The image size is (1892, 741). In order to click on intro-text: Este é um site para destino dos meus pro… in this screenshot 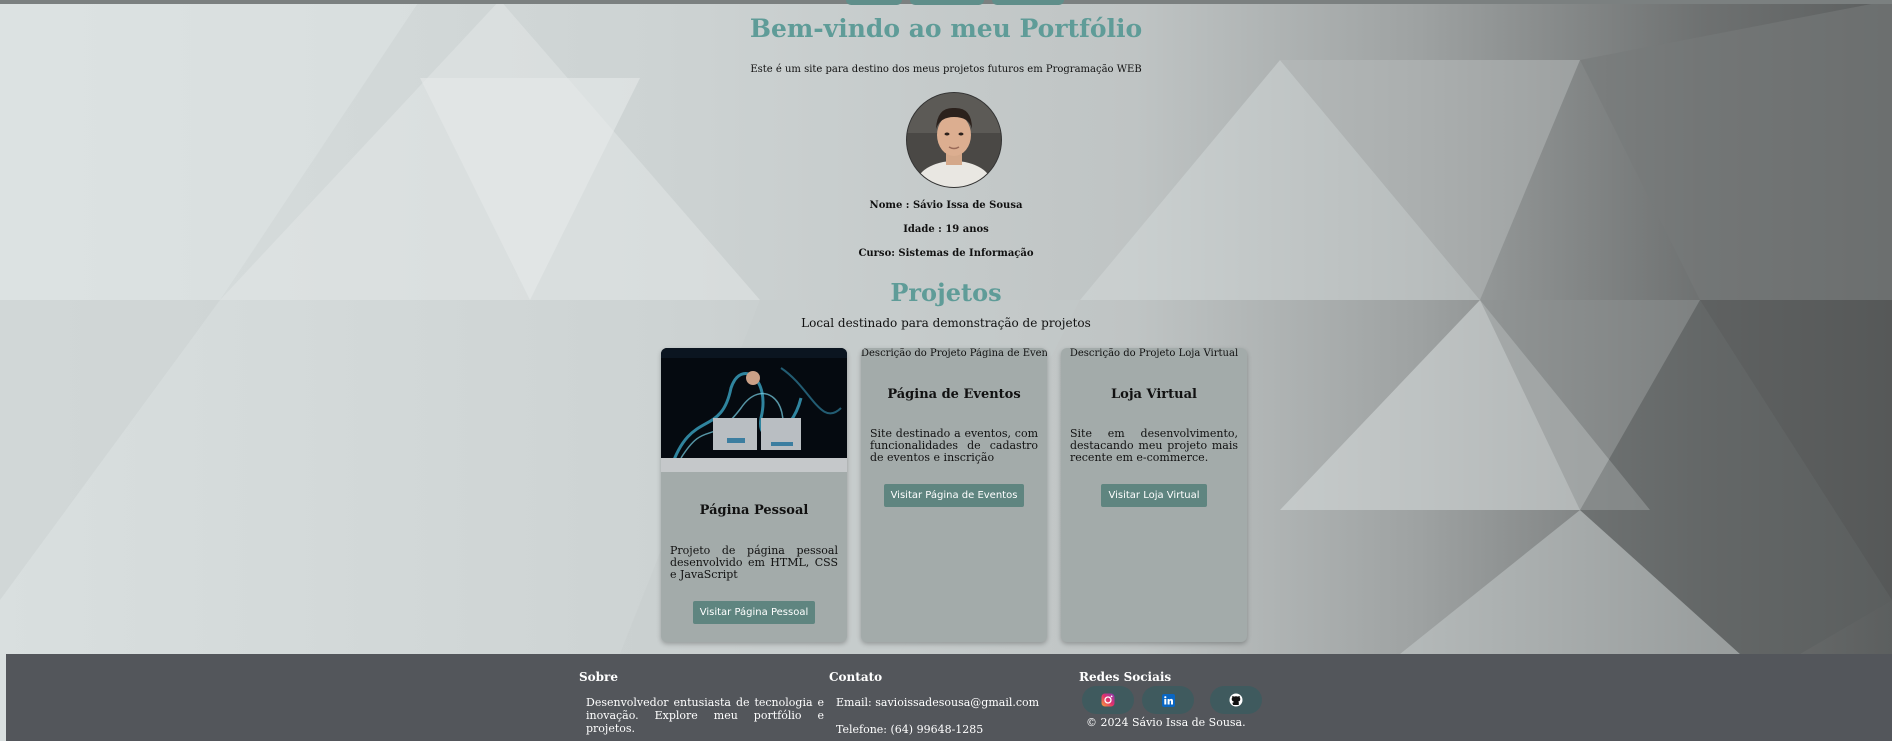, I will do `click(946, 69)`.